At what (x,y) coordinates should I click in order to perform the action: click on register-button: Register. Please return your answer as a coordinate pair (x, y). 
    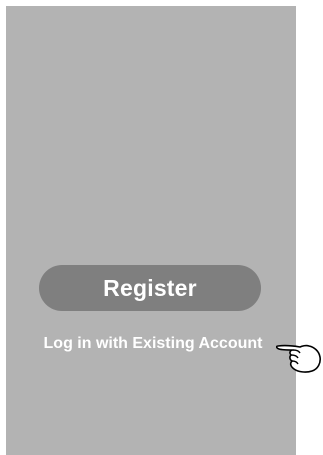
    Looking at the image, I should click on (150, 288).